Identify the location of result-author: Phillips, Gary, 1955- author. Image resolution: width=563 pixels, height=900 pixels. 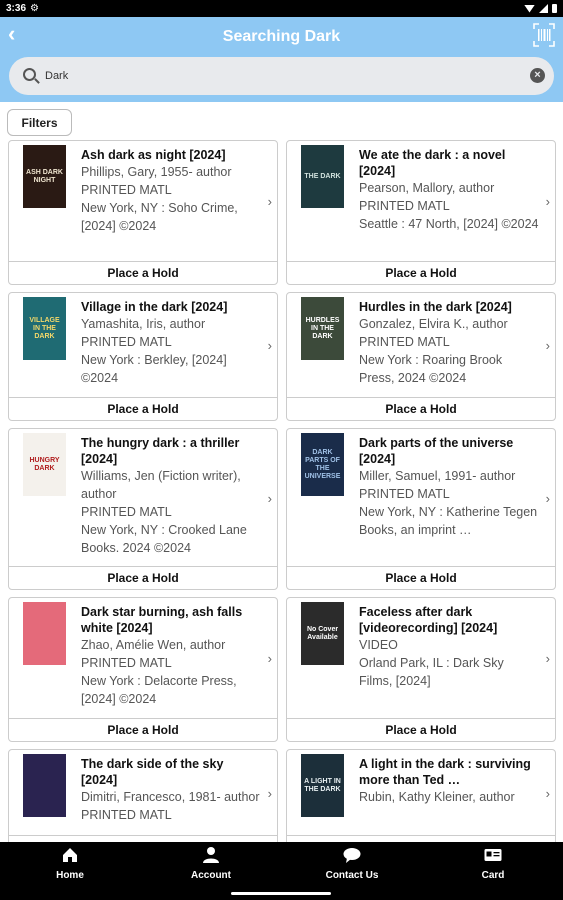
(156, 172).